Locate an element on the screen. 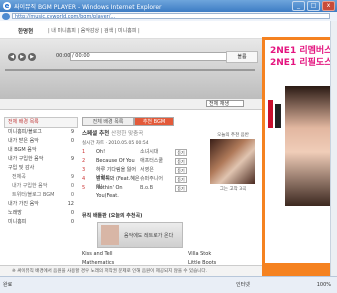 The width and height of the screenshot is (337, 293). ad-line2: 2NE1 리필도스 is located at coordinates (301, 63).